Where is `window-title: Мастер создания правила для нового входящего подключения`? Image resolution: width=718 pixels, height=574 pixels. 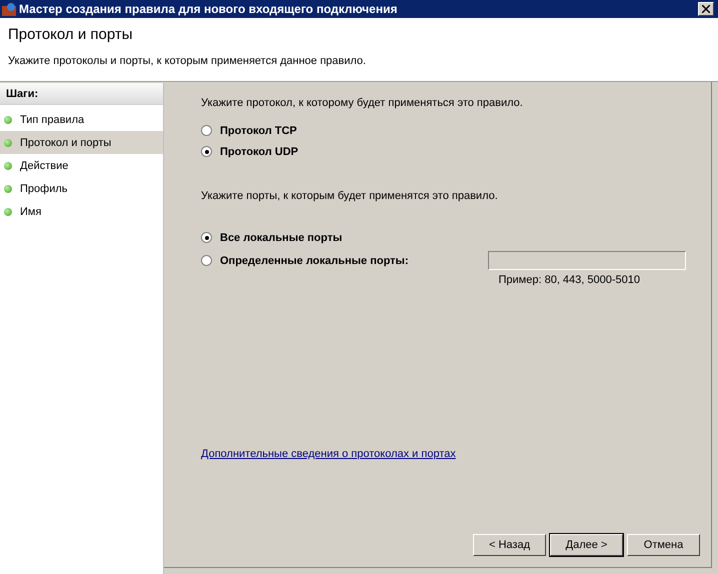
window-title: Мастер создания правила для нового входящего подключения is located at coordinates (208, 9).